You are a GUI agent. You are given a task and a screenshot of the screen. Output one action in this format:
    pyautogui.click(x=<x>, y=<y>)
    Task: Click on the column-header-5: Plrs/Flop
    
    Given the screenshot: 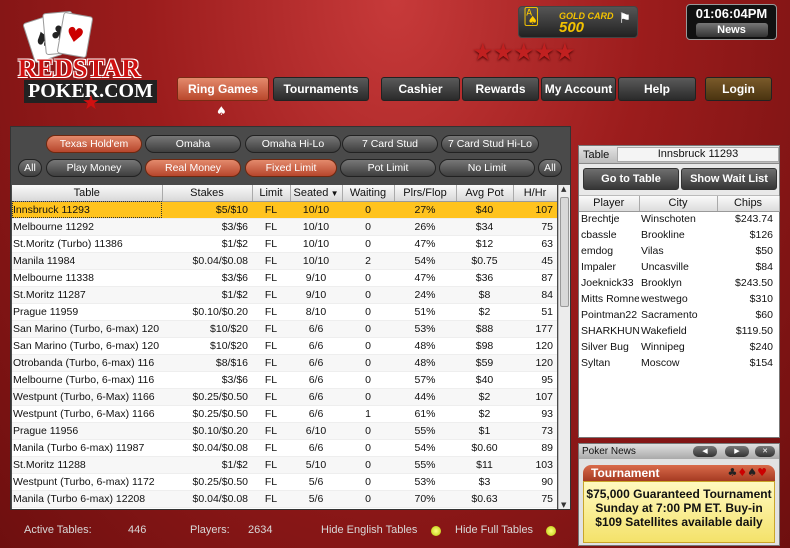 What is the action you would take?
    pyautogui.click(x=425, y=193)
    